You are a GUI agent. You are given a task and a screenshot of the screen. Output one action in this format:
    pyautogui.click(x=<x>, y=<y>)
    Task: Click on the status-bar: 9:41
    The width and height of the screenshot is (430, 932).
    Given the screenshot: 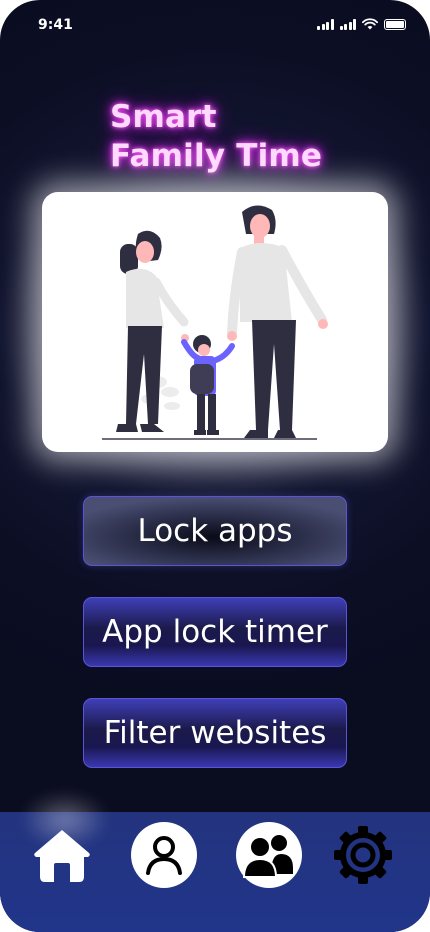 What is the action you would take?
    pyautogui.click(x=215, y=25)
    